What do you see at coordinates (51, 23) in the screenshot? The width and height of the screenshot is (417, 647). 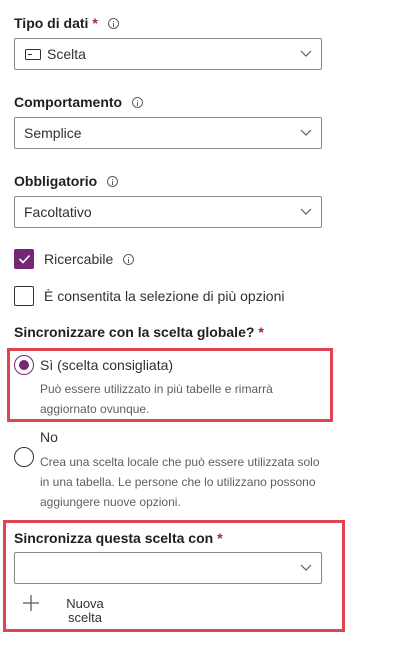 I see `data-type-label-text: Tipo di dati` at bounding box center [51, 23].